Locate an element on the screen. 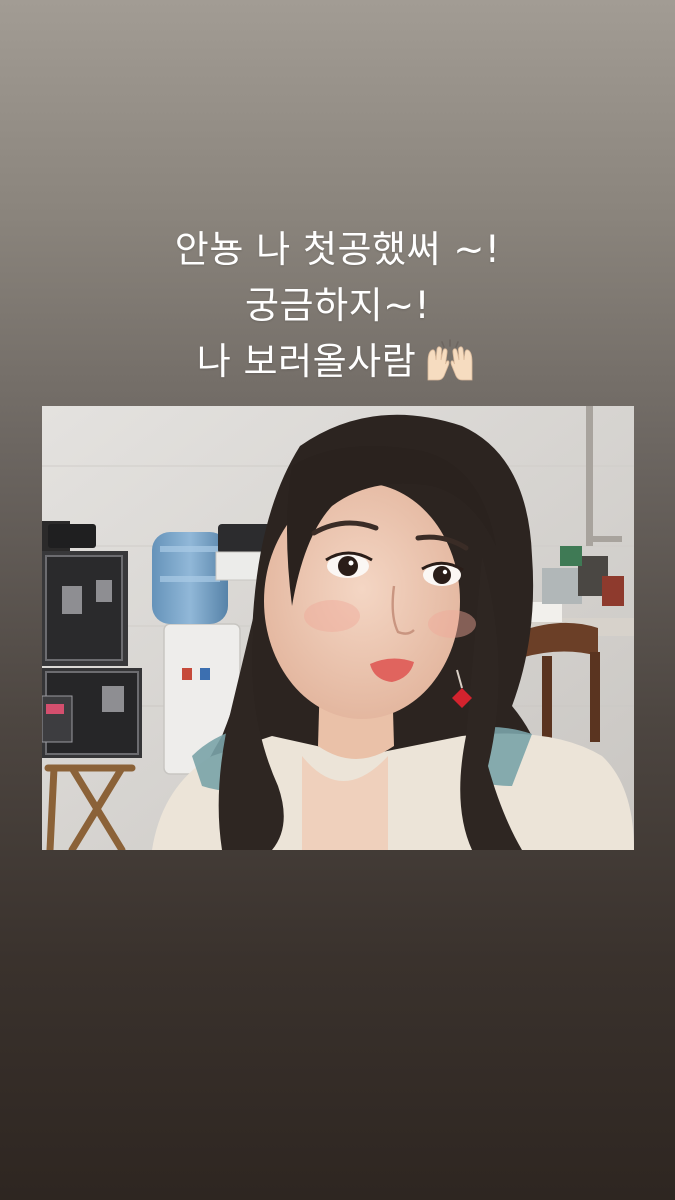 This screenshot has height=1200, width=675. caption-line-3: 나 보러올사람 is located at coordinates (306, 361).